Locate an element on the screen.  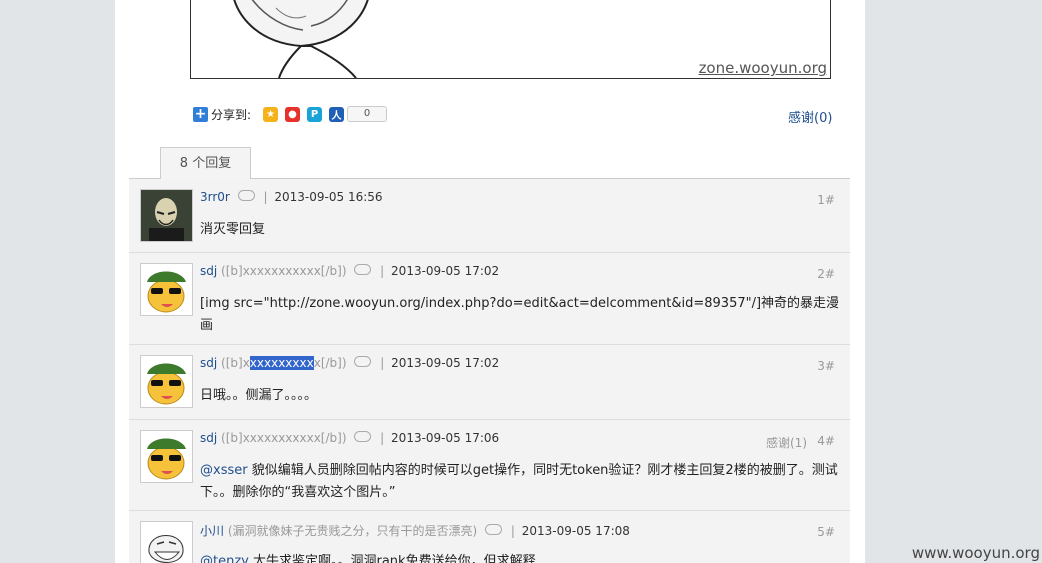
share-plus-icon: + is located at coordinates (200, 114).